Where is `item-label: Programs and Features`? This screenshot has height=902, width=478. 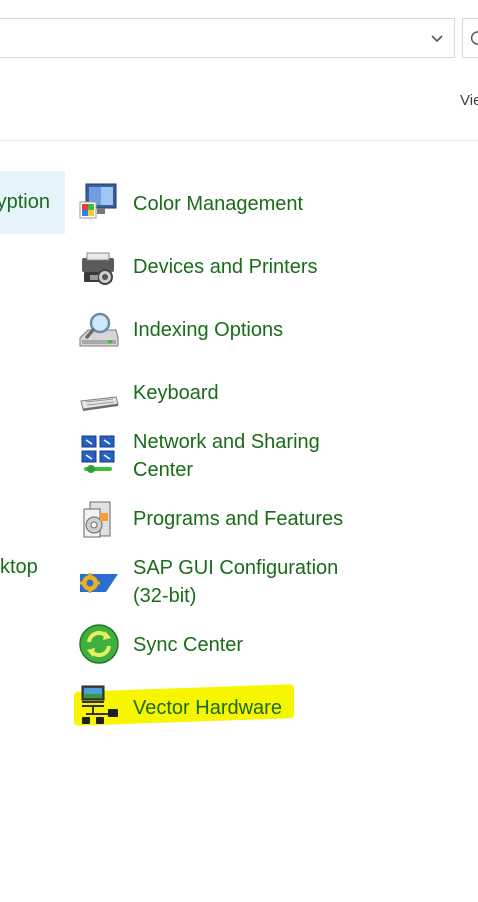
item-label: Programs and Features is located at coordinates (238, 519).